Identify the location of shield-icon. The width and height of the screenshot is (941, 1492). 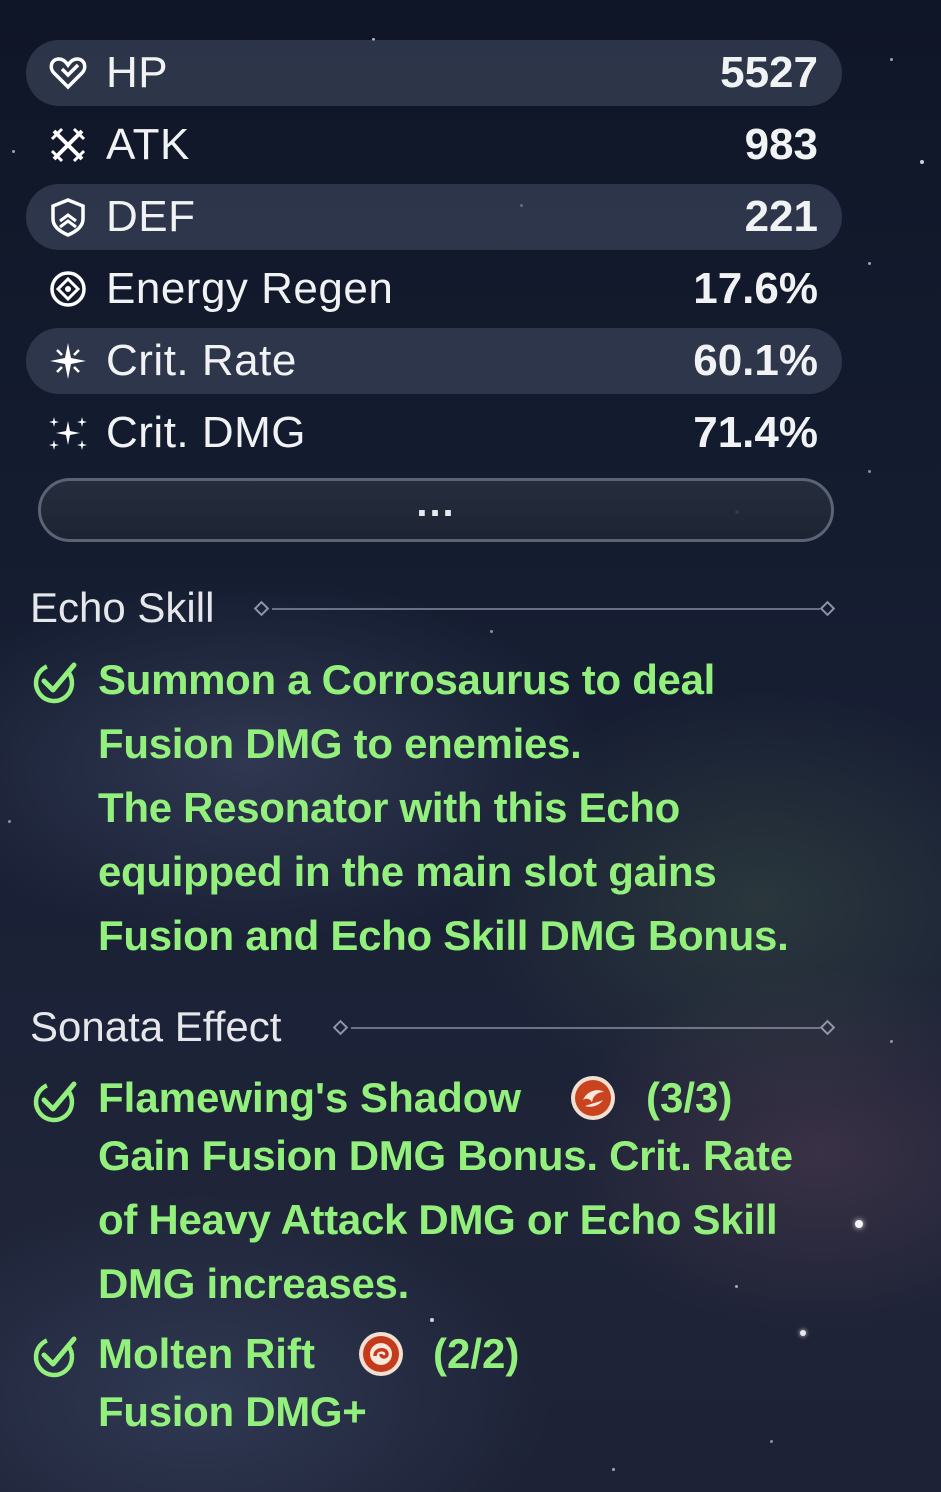
(68, 217).